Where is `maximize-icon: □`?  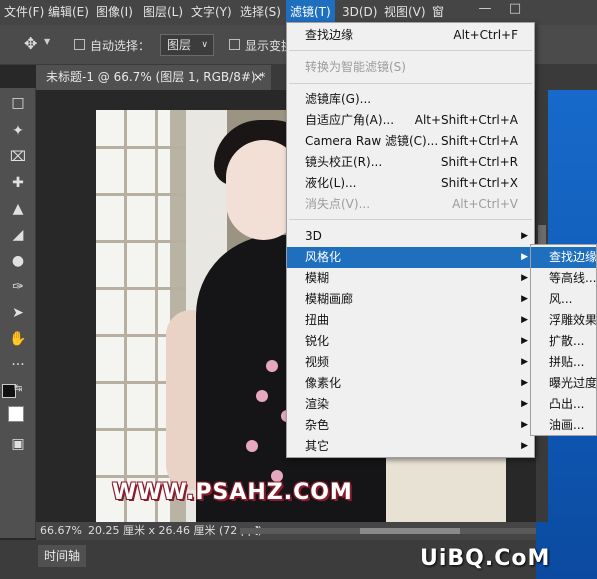 maximize-icon: □ is located at coordinates (515, 10).